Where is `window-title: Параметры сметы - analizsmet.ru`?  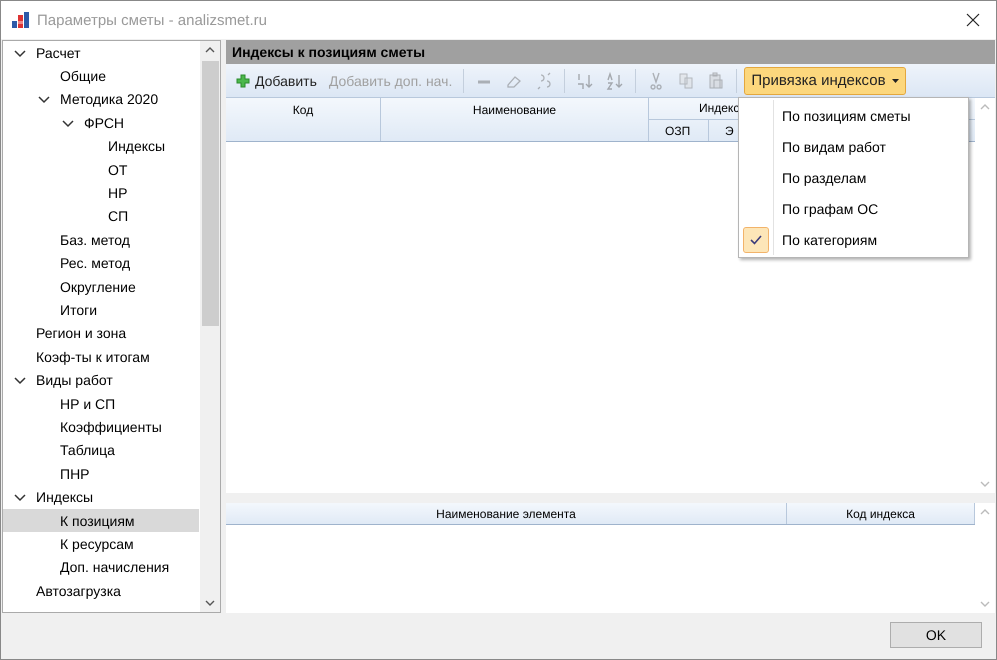
window-title: Параметры сметы - analizsmet.ru is located at coordinates (152, 20).